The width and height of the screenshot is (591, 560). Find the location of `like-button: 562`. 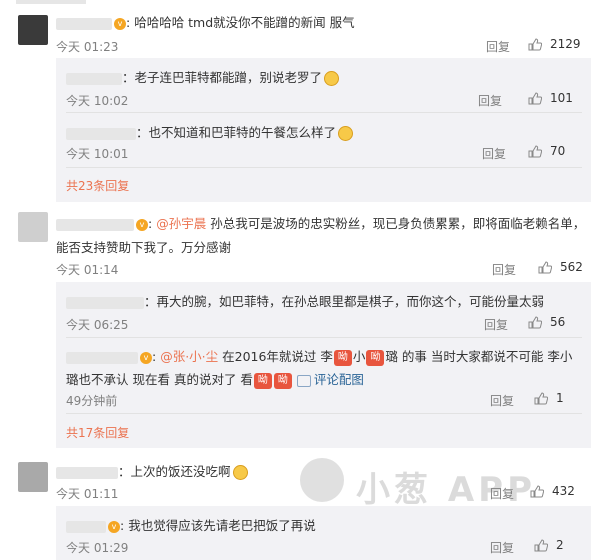

like-button: 562 is located at coordinates (560, 267).